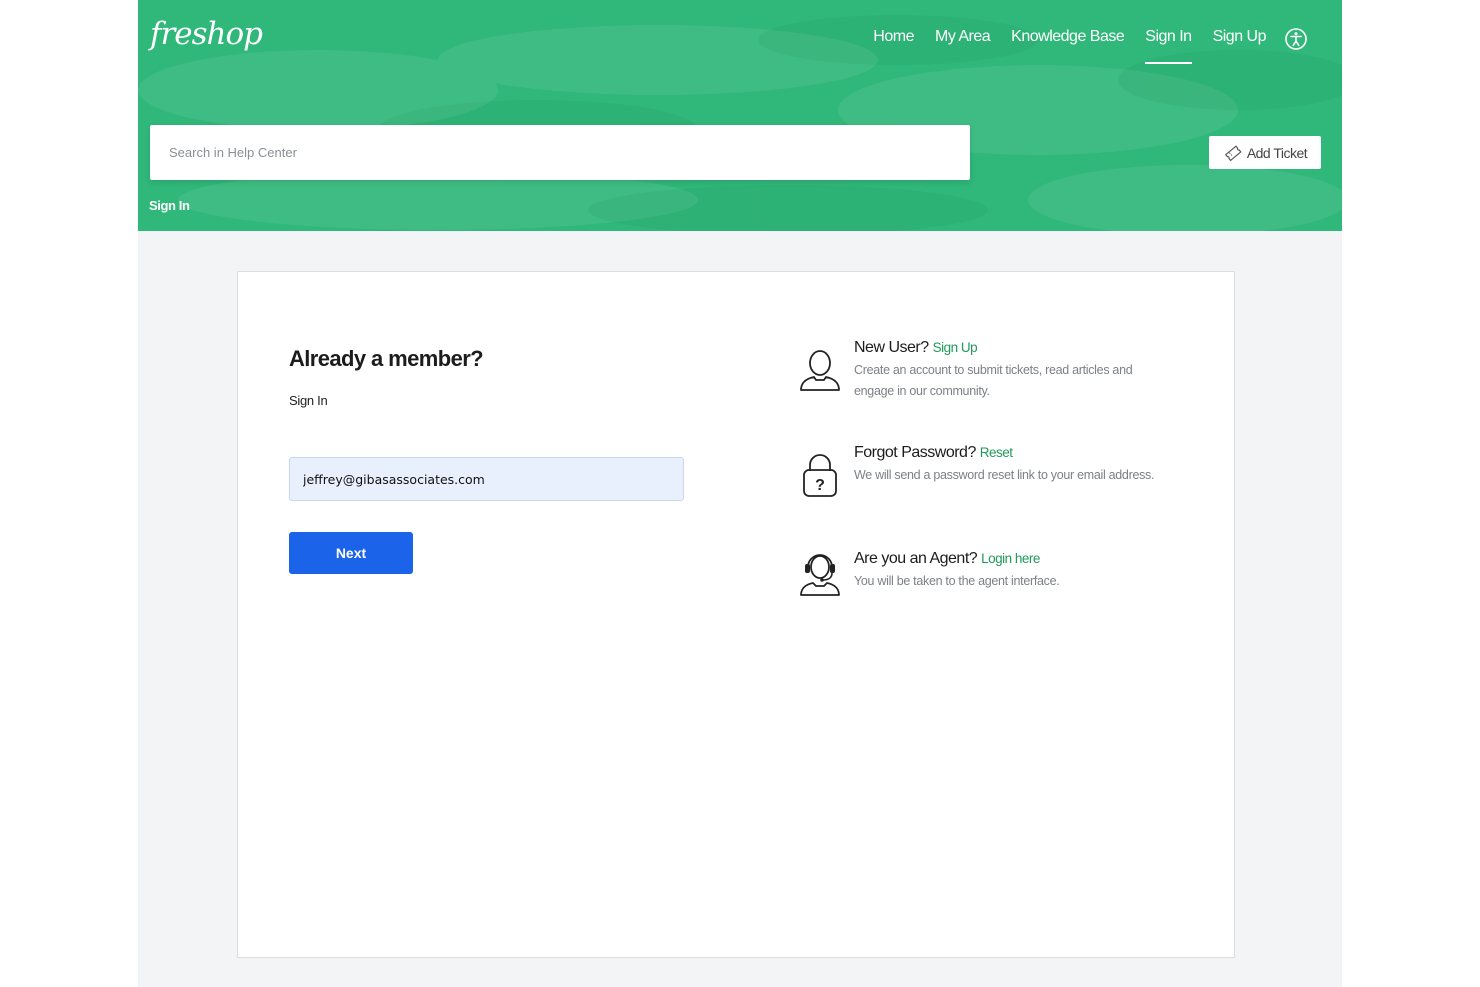 The image size is (1480, 987). What do you see at coordinates (1296, 39) in the screenshot?
I see `accessibility-icon` at bounding box center [1296, 39].